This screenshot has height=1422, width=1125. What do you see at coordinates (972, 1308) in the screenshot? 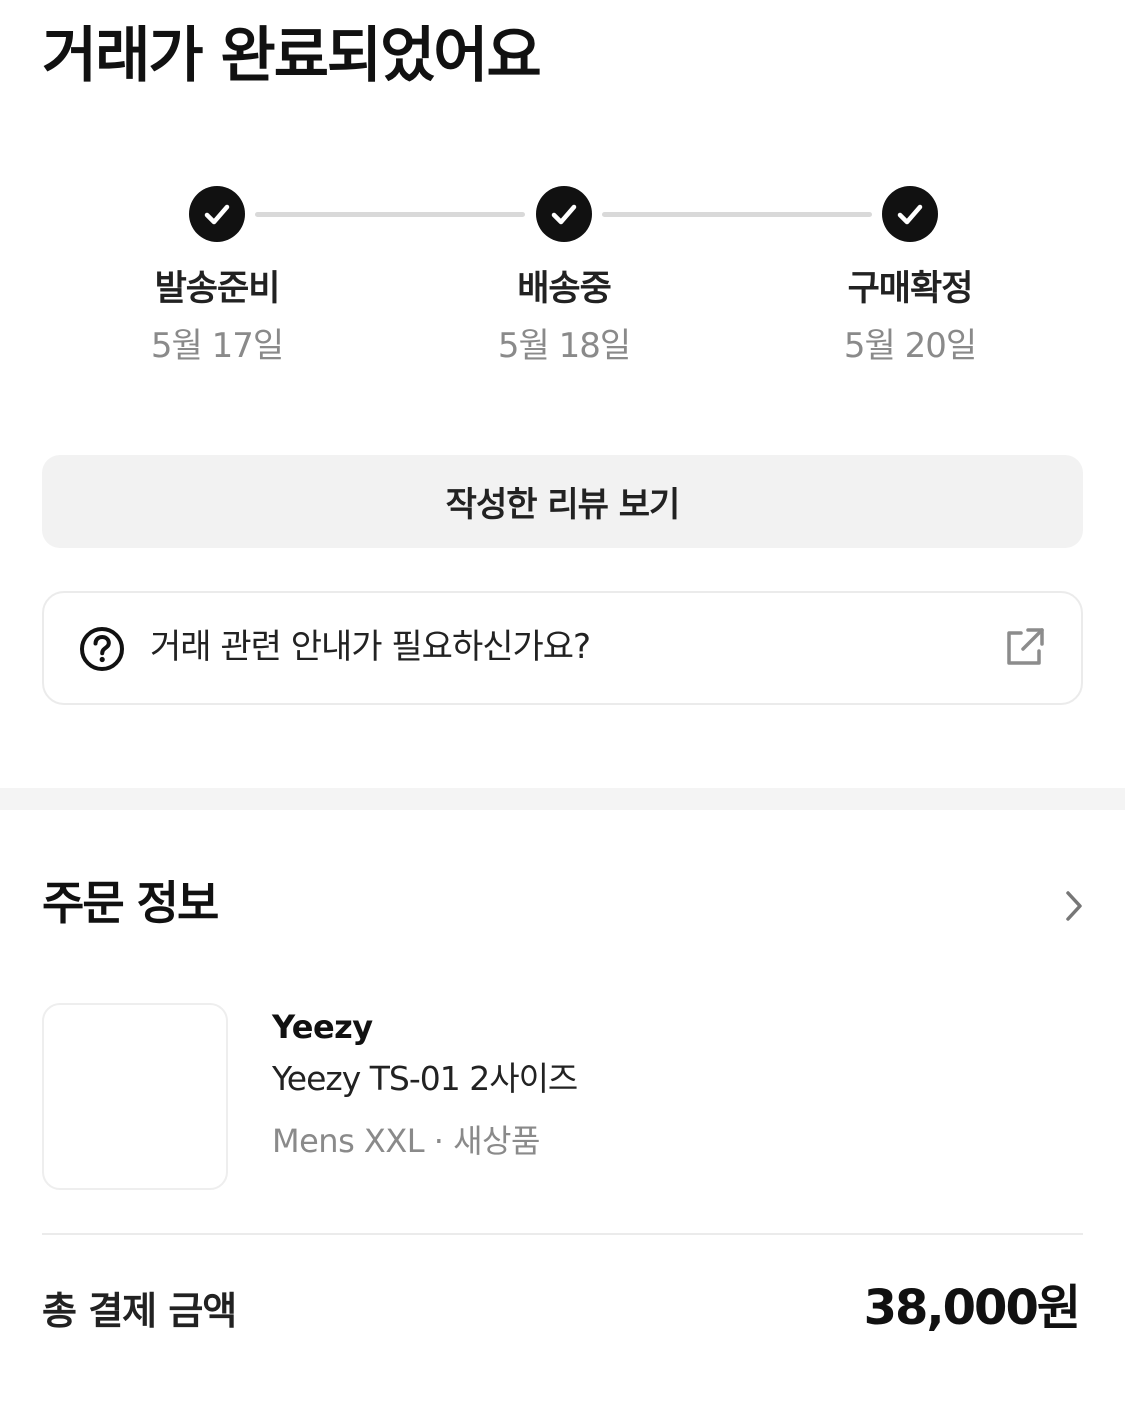
I see `total-payment-amount: 38,000원` at bounding box center [972, 1308].